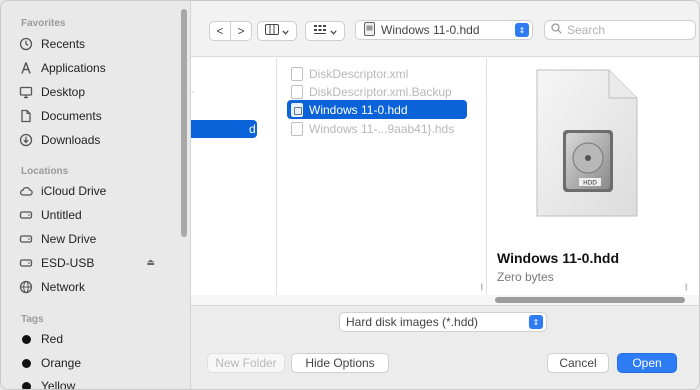  What do you see at coordinates (68, 263) in the screenshot?
I see `sidebar-item-label: ESD-USB` at bounding box center [68, 263].